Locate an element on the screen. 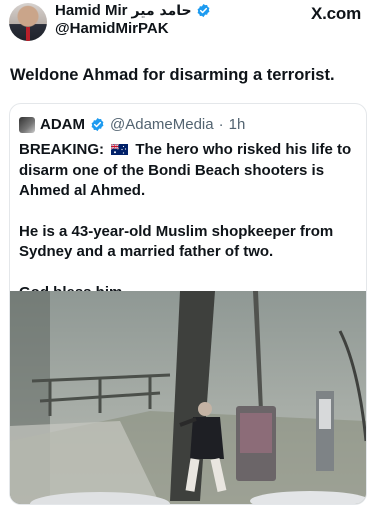  quoted-name: ADAM is located at coordinates (62, 124).